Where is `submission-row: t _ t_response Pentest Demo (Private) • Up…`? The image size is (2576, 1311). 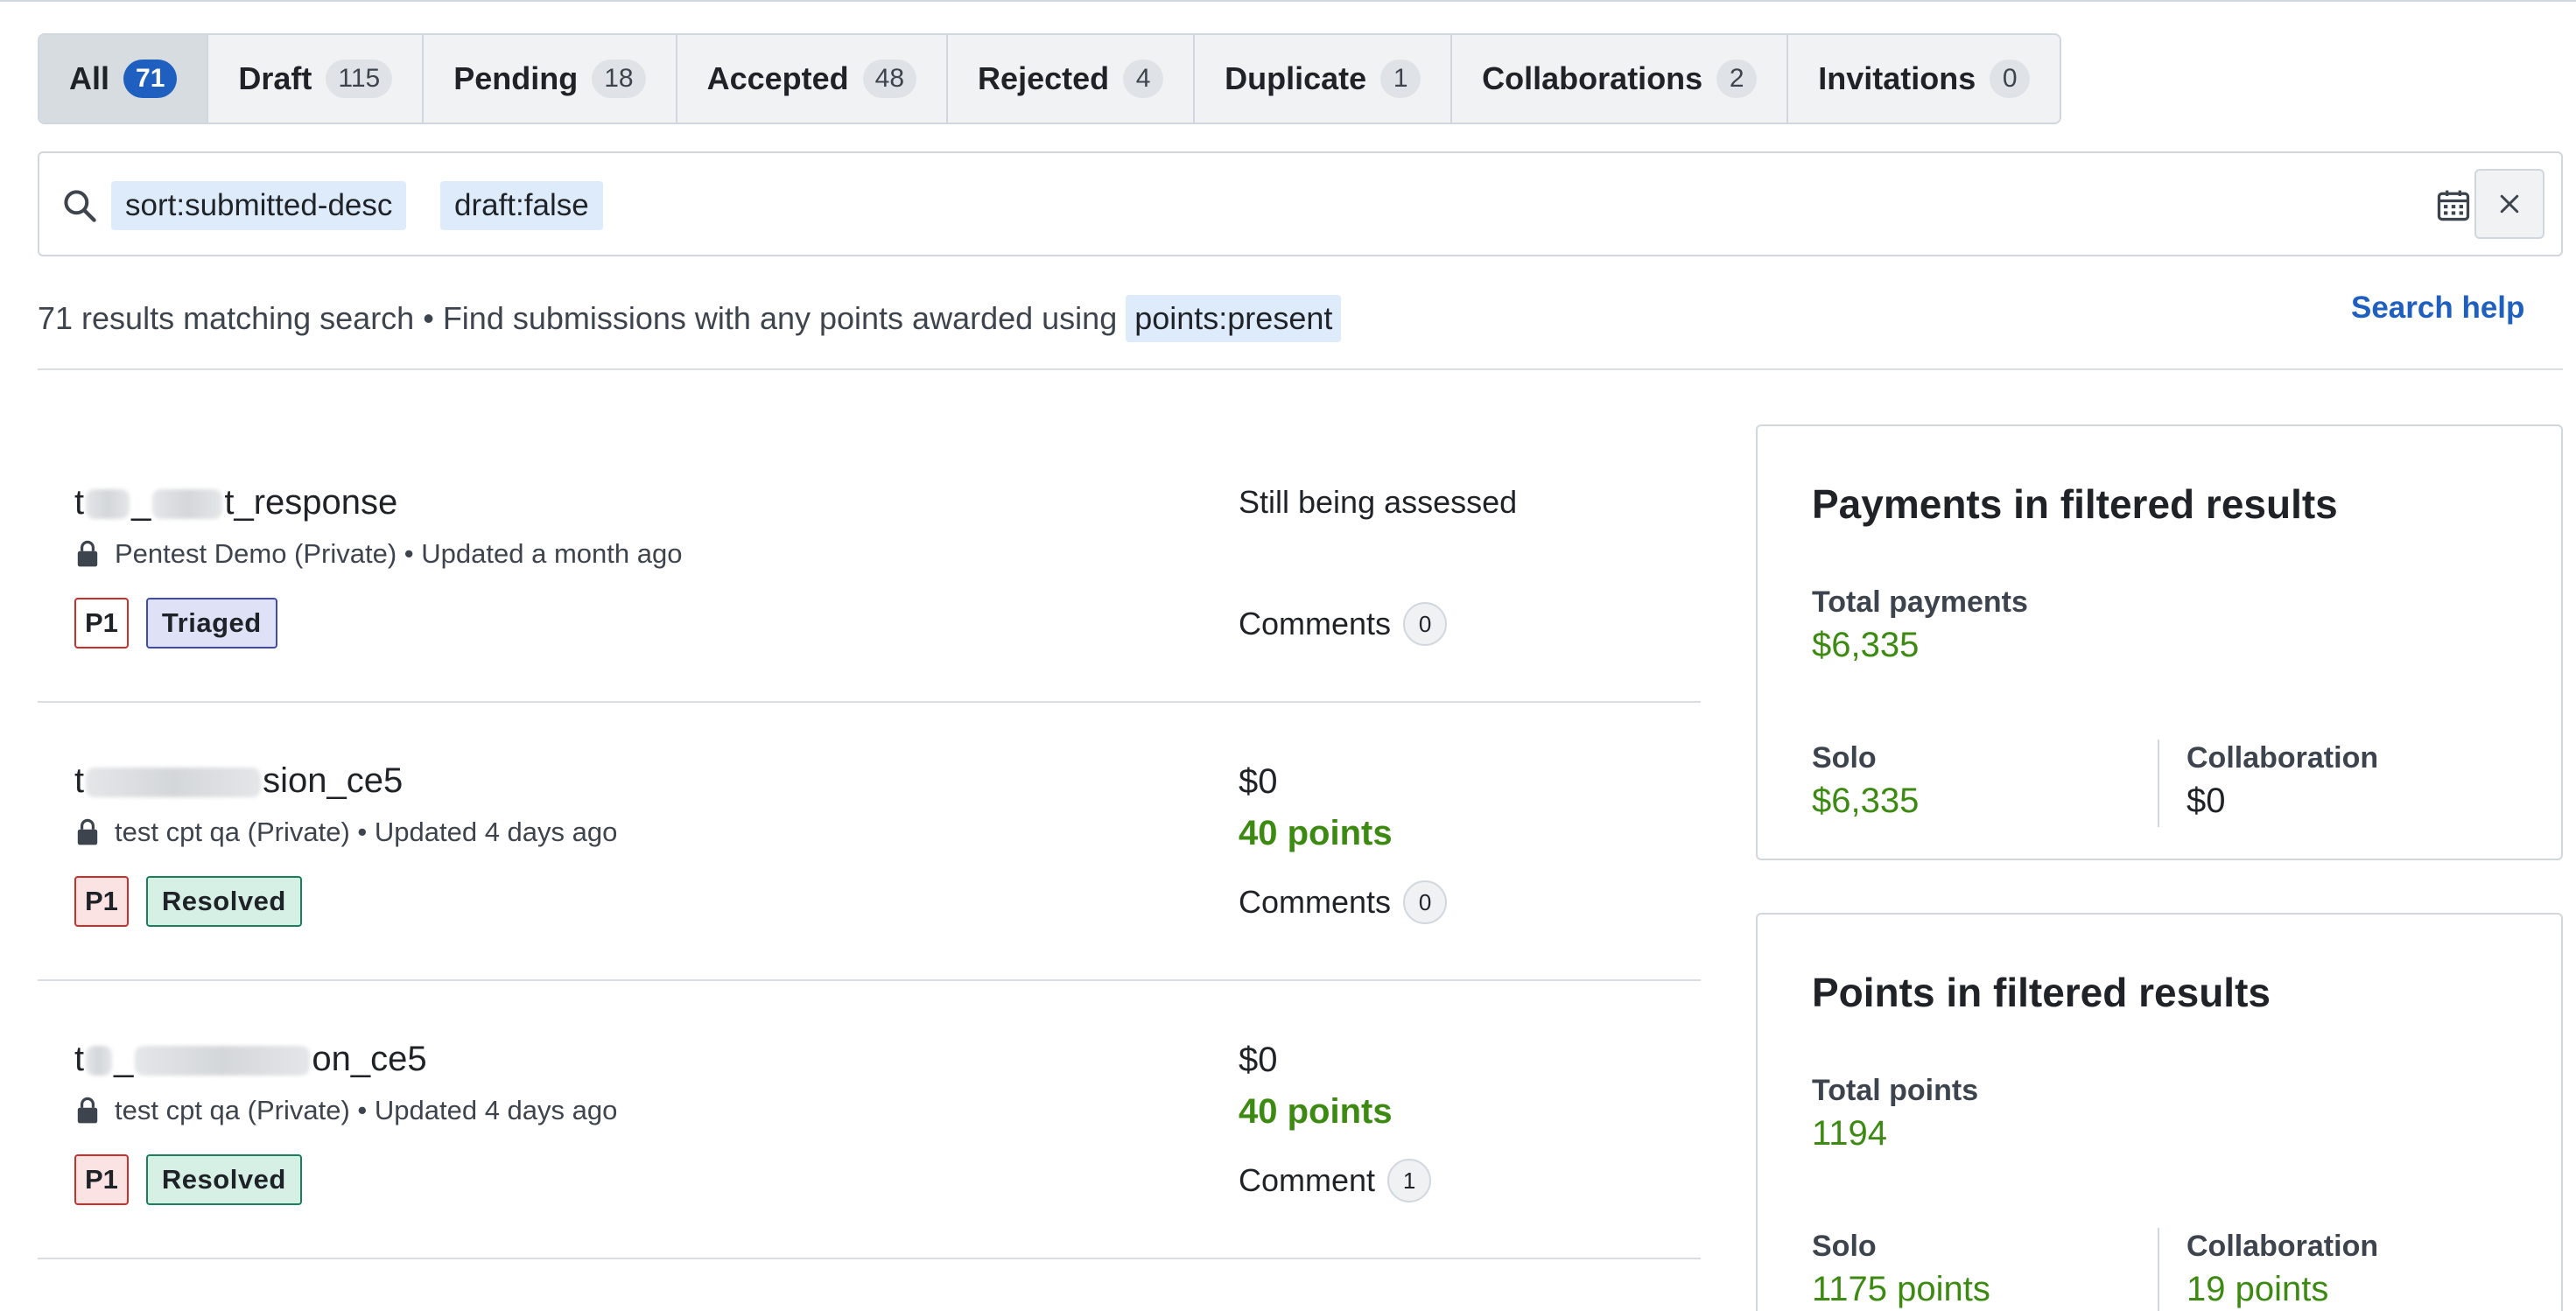 submission-row: t _ t_response Pentest Demo (Private) • Up… is located at coordinates (869, 563).